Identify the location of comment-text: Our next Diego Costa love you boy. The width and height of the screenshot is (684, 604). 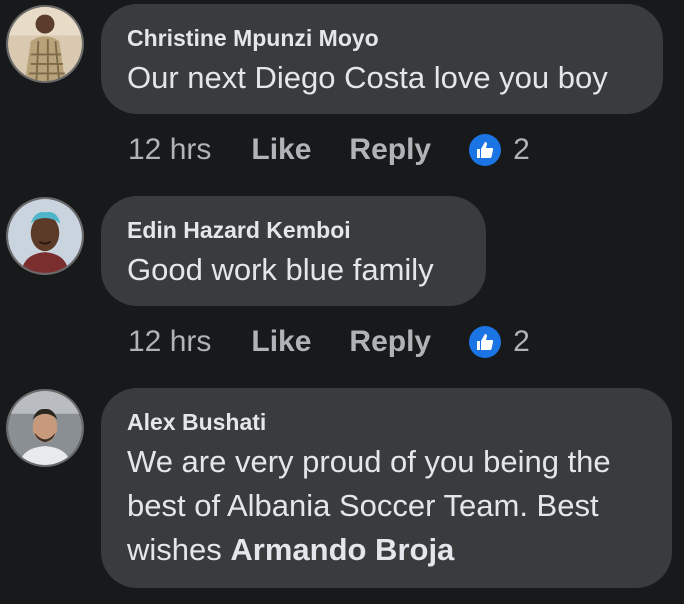
(367, 77).